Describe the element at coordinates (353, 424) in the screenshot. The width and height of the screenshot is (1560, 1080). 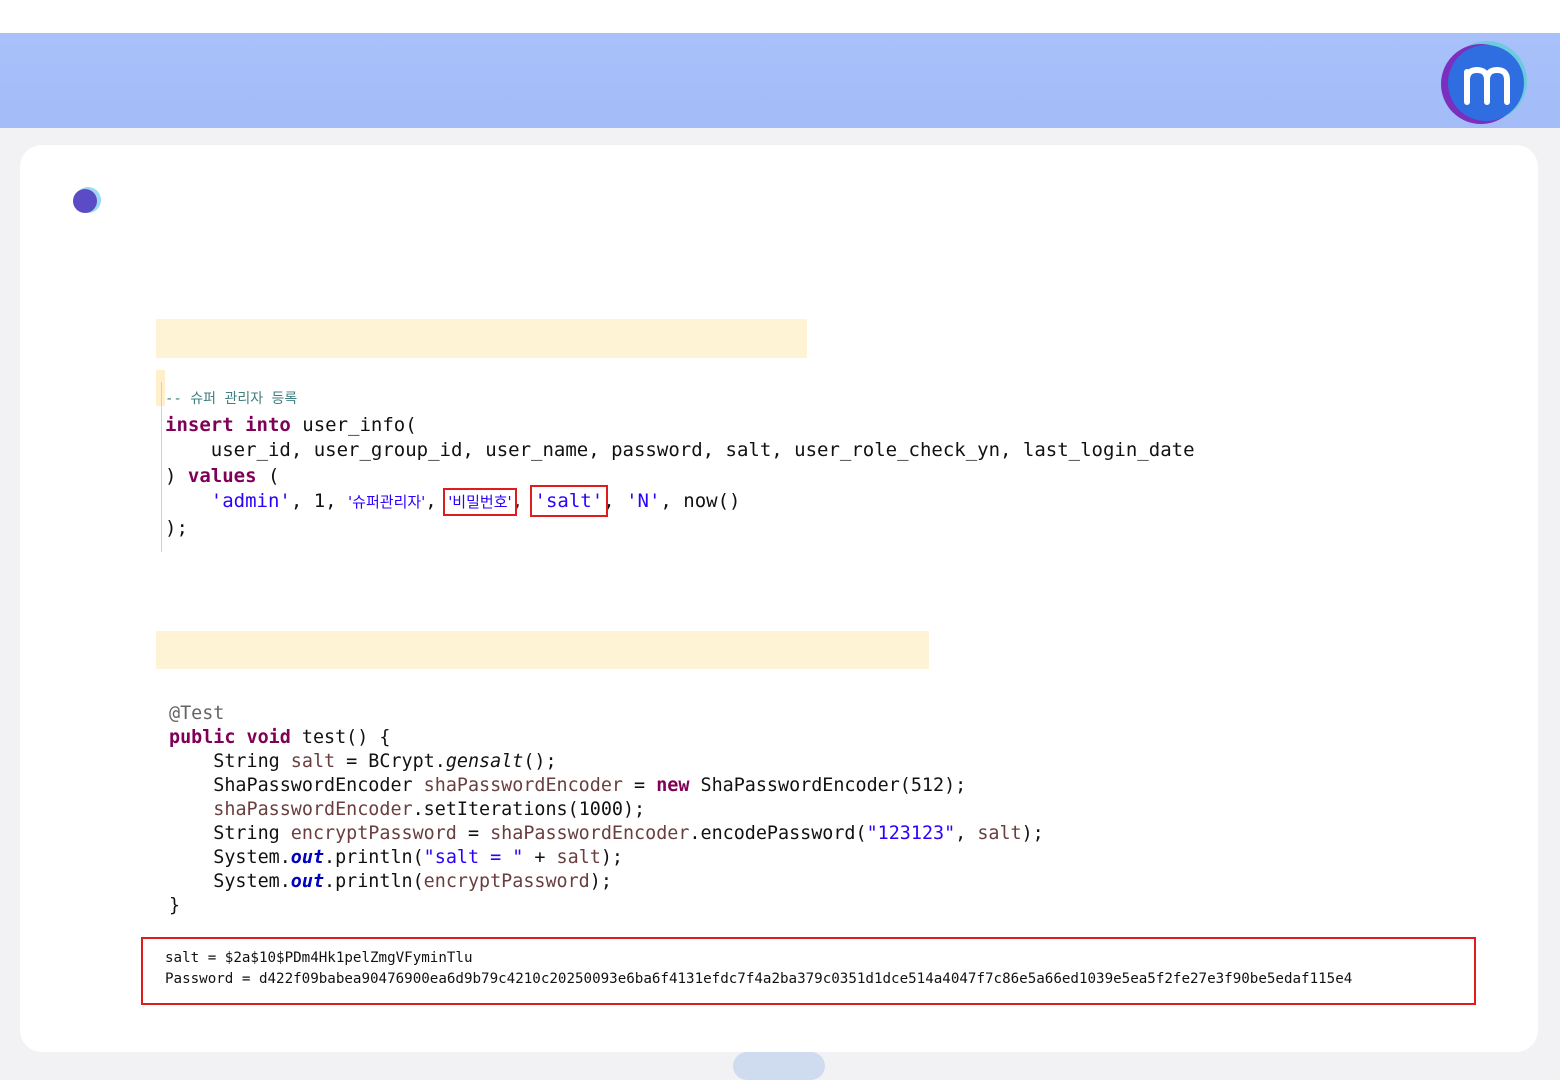
I see `sql-table-name: user_info(` at that location.